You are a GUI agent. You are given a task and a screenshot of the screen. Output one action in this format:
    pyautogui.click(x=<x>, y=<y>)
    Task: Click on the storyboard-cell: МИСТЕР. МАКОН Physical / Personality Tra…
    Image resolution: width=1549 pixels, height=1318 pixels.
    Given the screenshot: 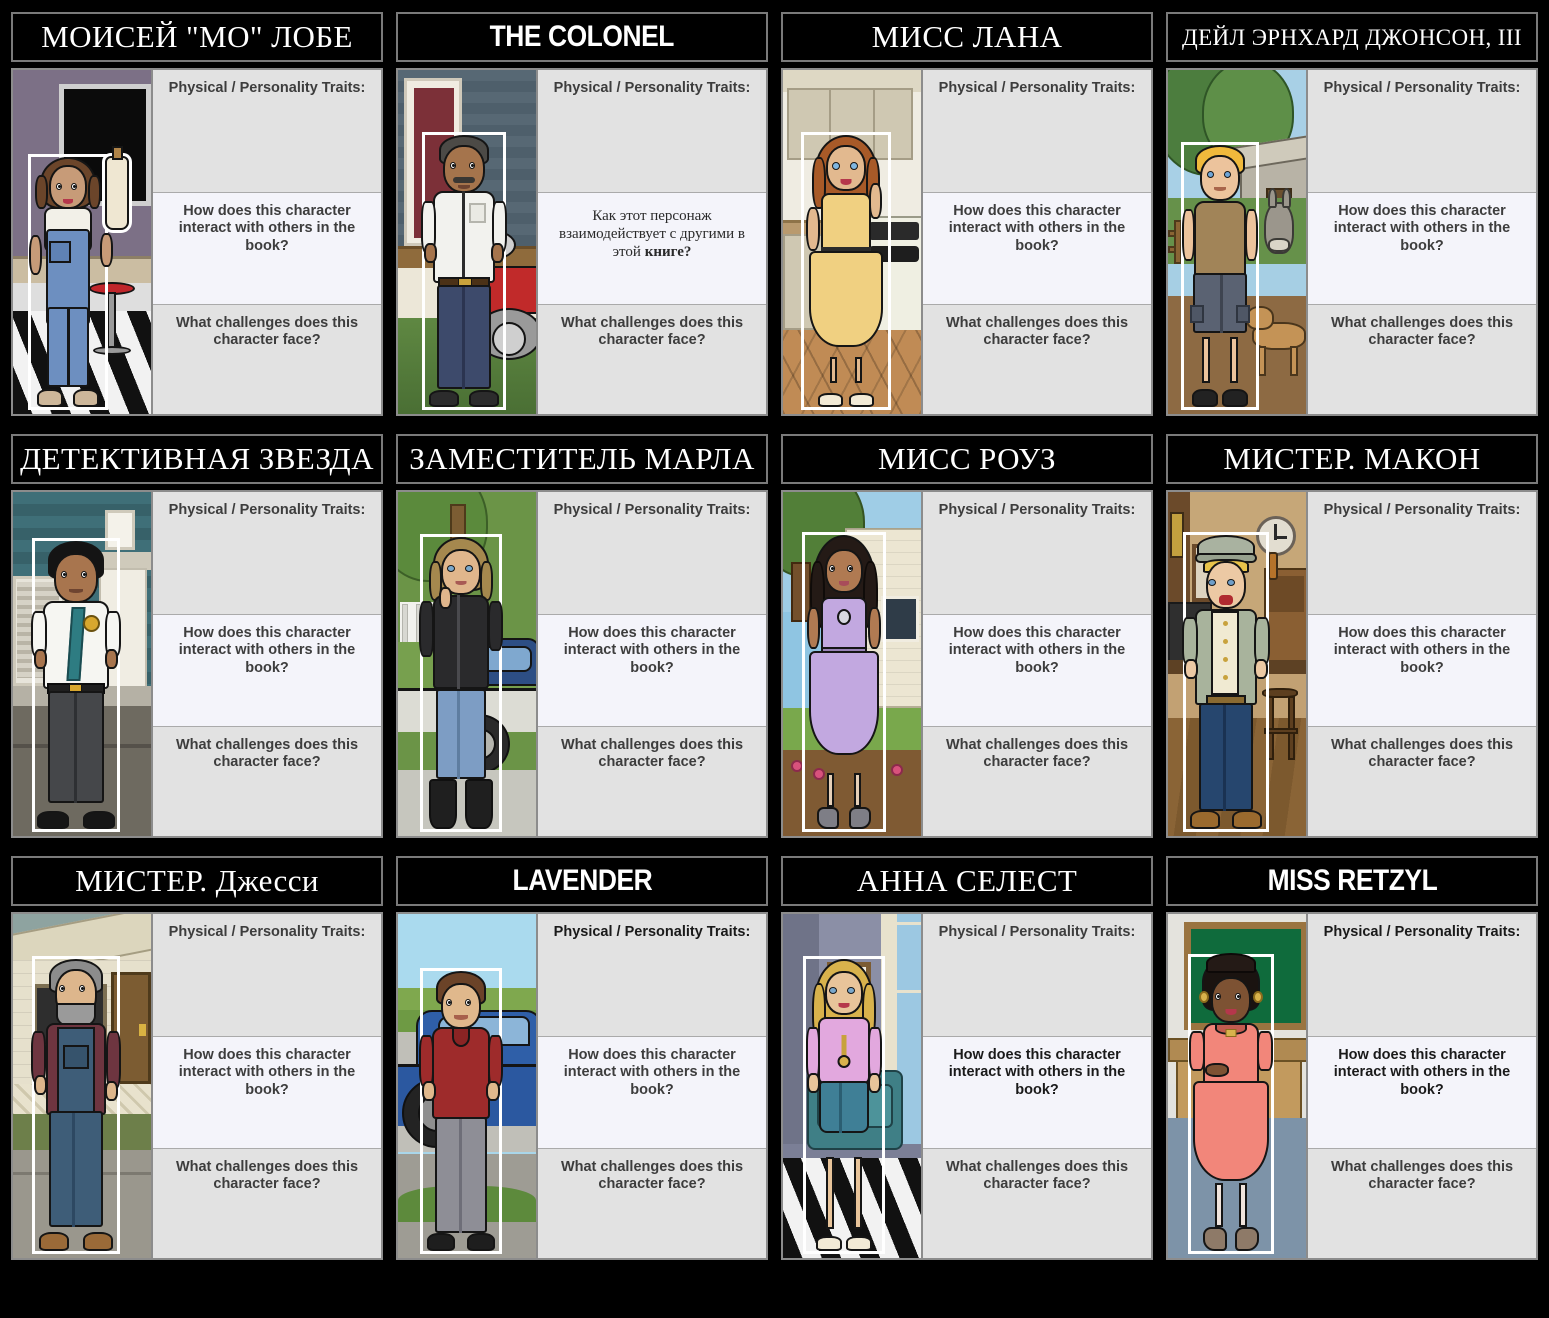 What is the action you would take?
    pyautogui.click(x=1352, y=638)
    